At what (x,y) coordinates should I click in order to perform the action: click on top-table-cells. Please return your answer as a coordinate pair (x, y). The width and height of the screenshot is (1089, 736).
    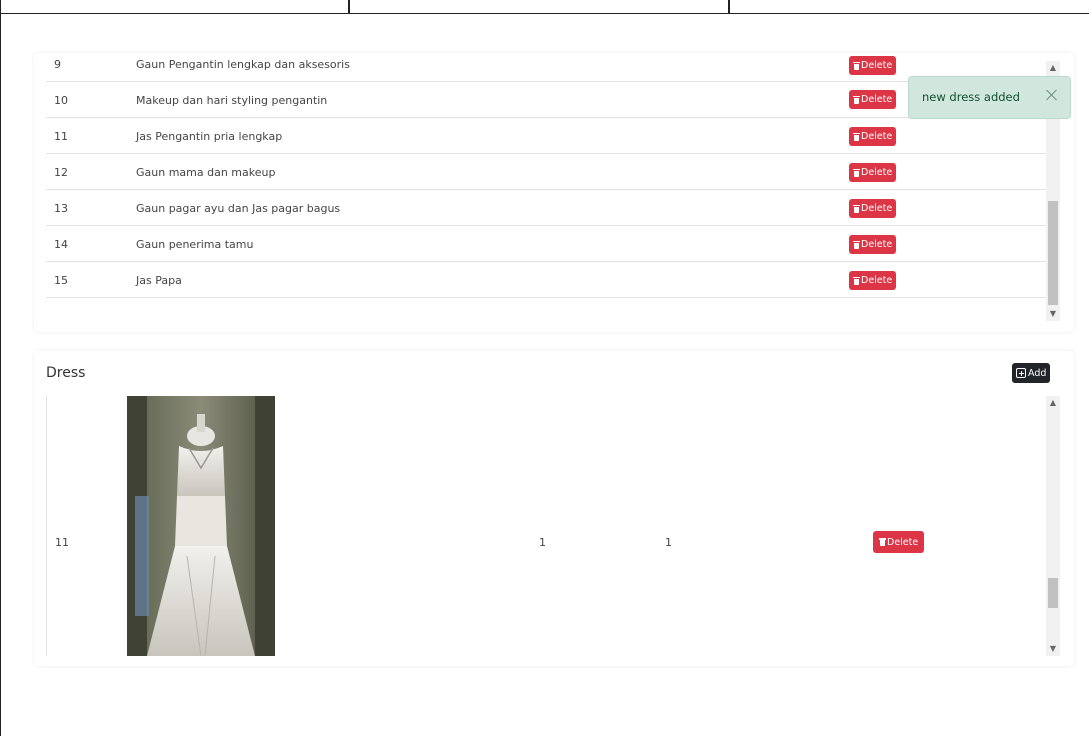
    Looking at the image, I should click on (544, 7).